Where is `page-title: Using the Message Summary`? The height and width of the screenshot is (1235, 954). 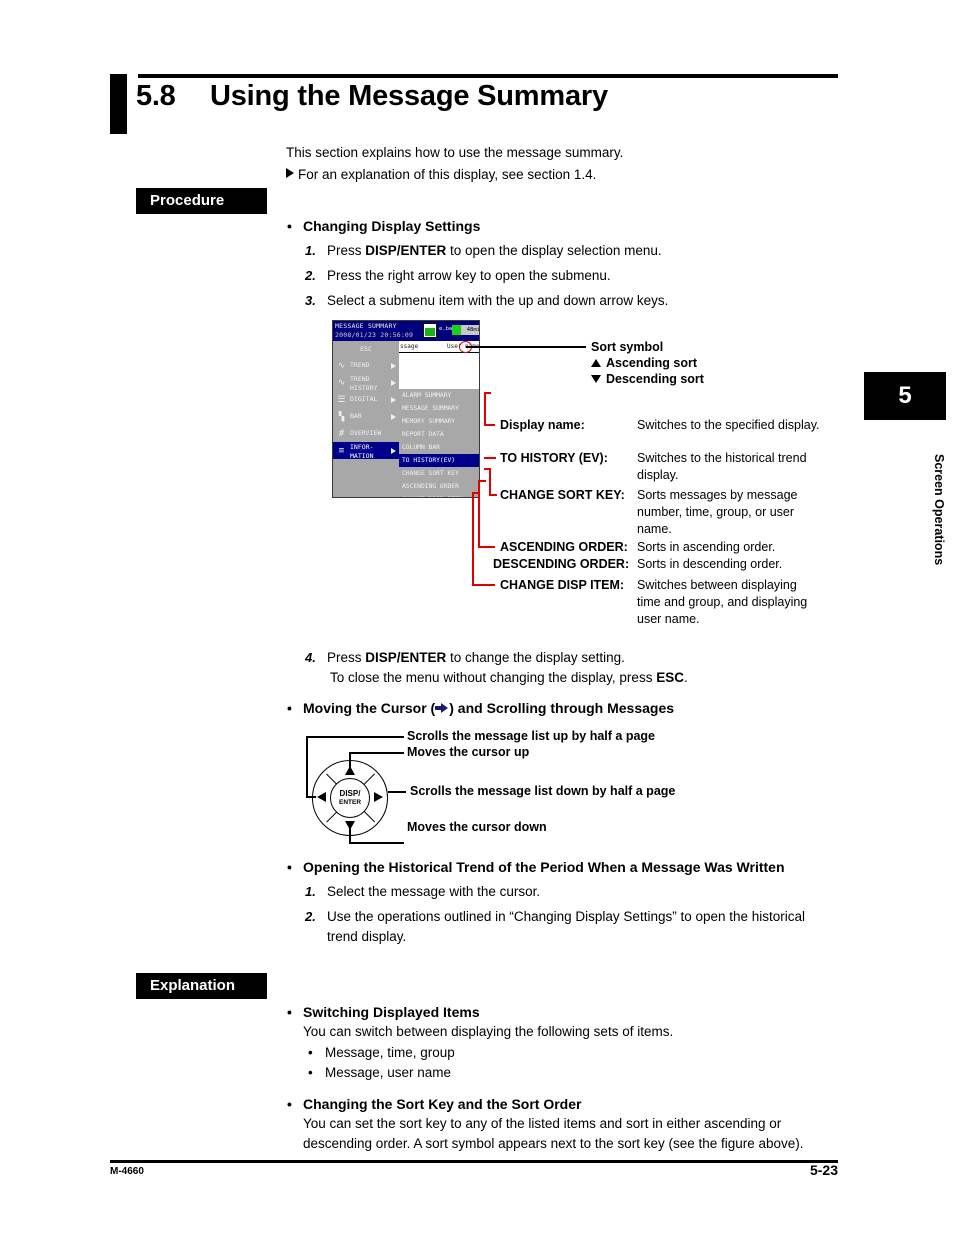 page-title: Using the Message Summary is located at coordinates (409, 96).